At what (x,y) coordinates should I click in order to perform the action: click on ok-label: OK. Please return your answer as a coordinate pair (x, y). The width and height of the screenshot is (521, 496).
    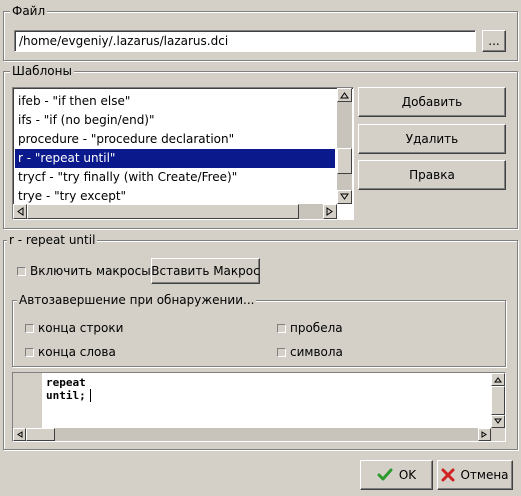
    Looking at the image, I should click on (407, 475).